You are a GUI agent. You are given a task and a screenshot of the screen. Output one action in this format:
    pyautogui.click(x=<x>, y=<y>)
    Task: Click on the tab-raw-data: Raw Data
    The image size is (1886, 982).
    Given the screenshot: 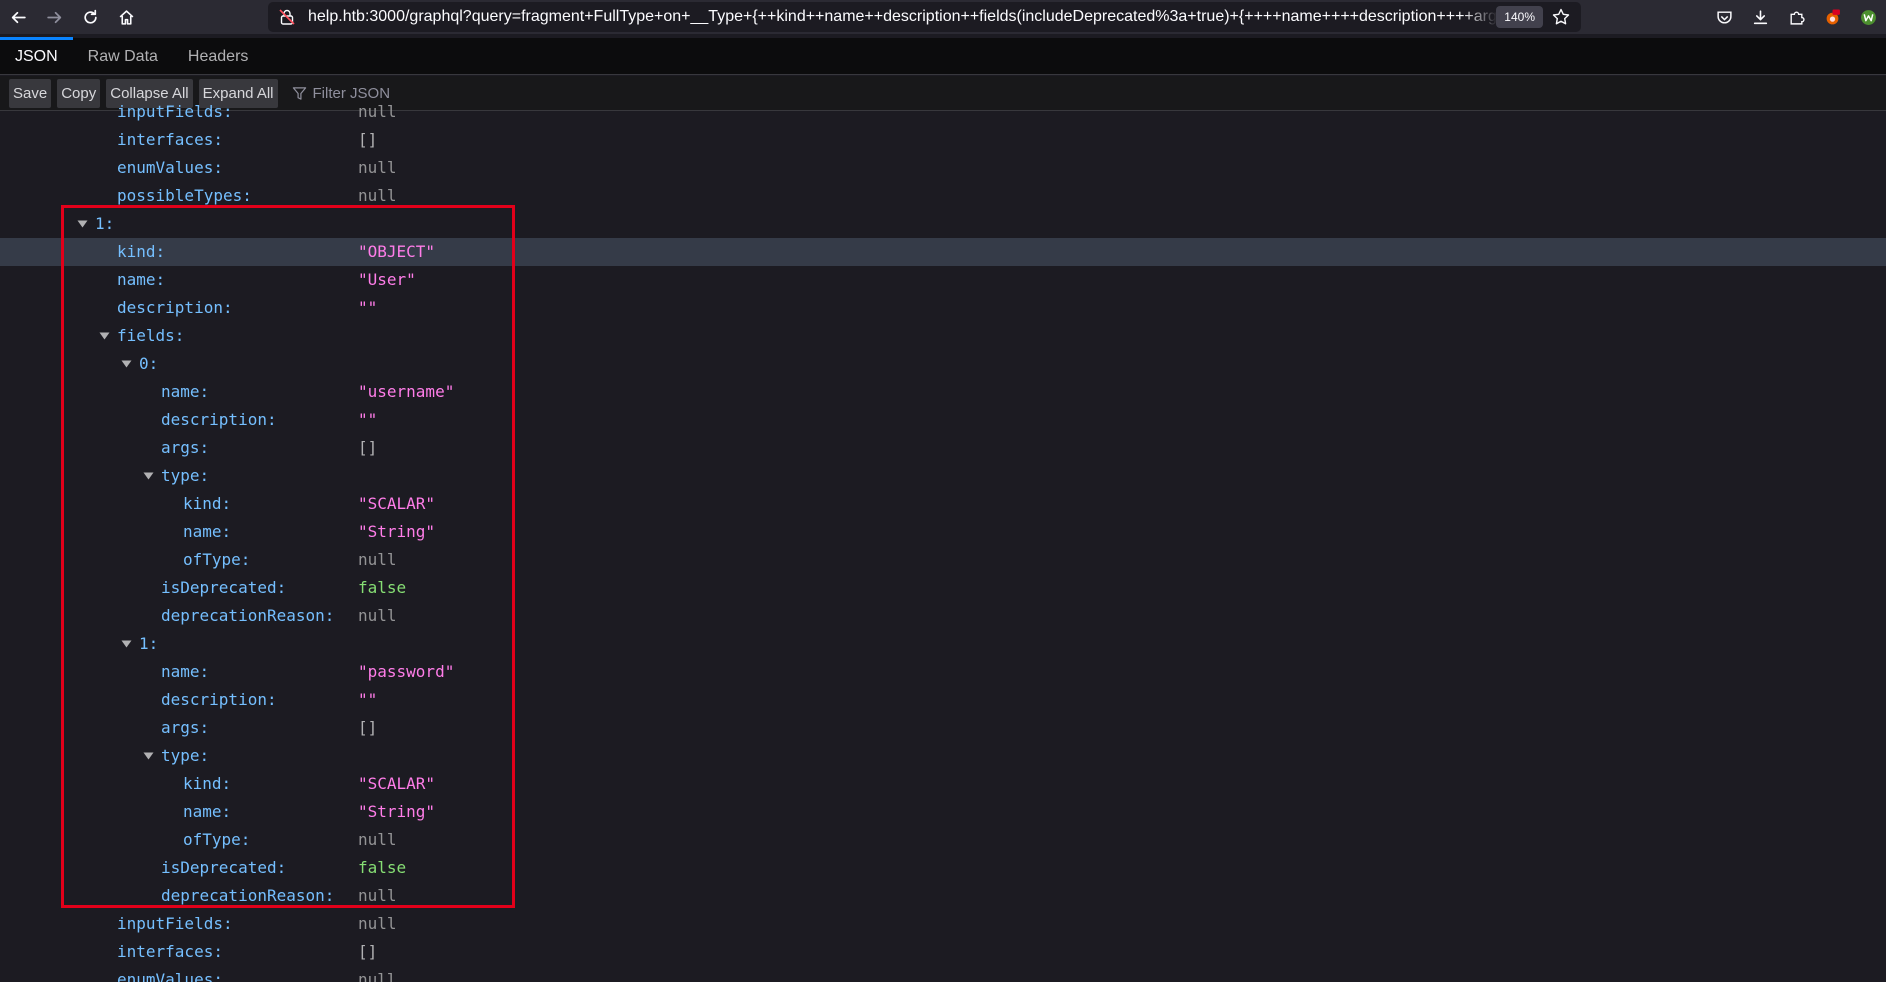 What is the action you would take?
    pyautogui.click(x=123, y=56)
    